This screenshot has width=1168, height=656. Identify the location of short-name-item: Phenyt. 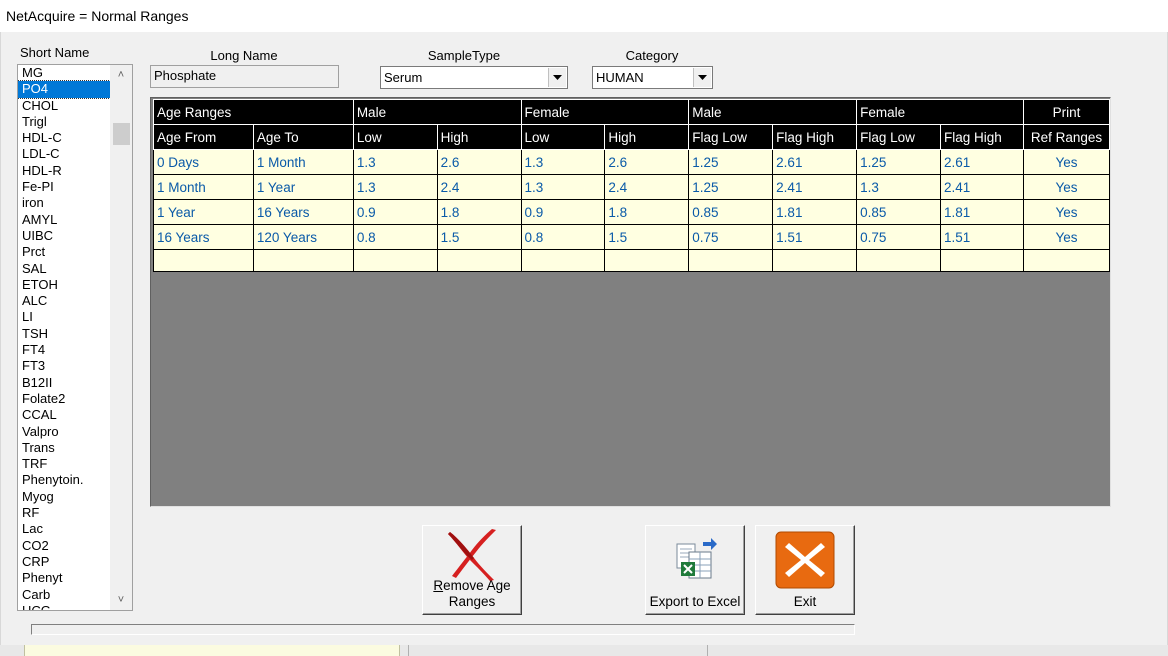
(64, 578).